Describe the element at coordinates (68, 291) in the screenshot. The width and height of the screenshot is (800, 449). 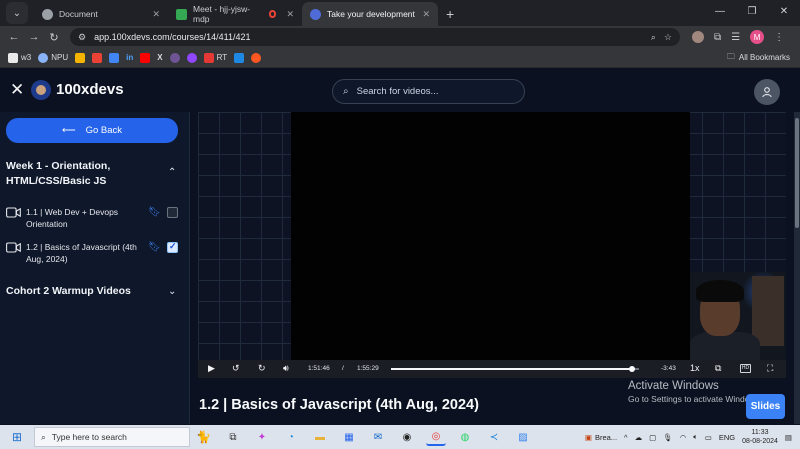
I see `cohort-section-title: Cohort 2 Warmup Videos` at that location.